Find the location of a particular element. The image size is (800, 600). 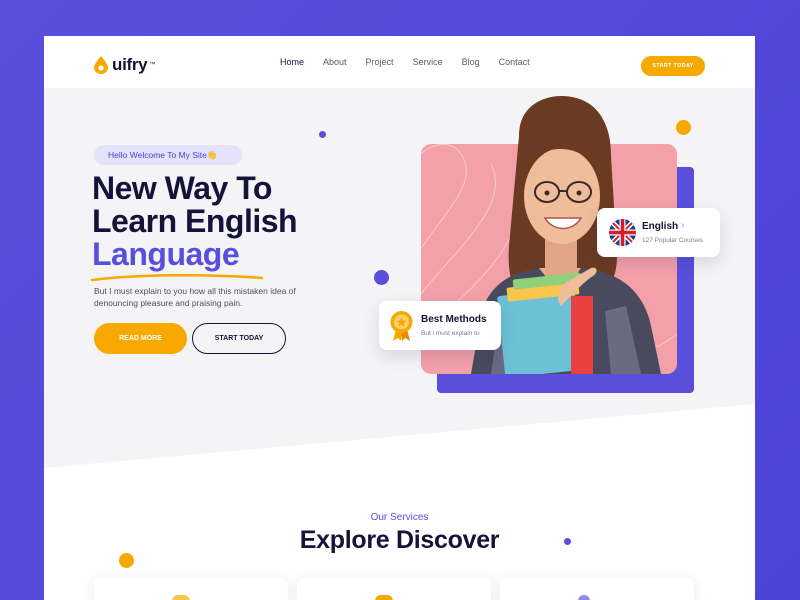

nav-service: Service is located at coordinates (428, 62).